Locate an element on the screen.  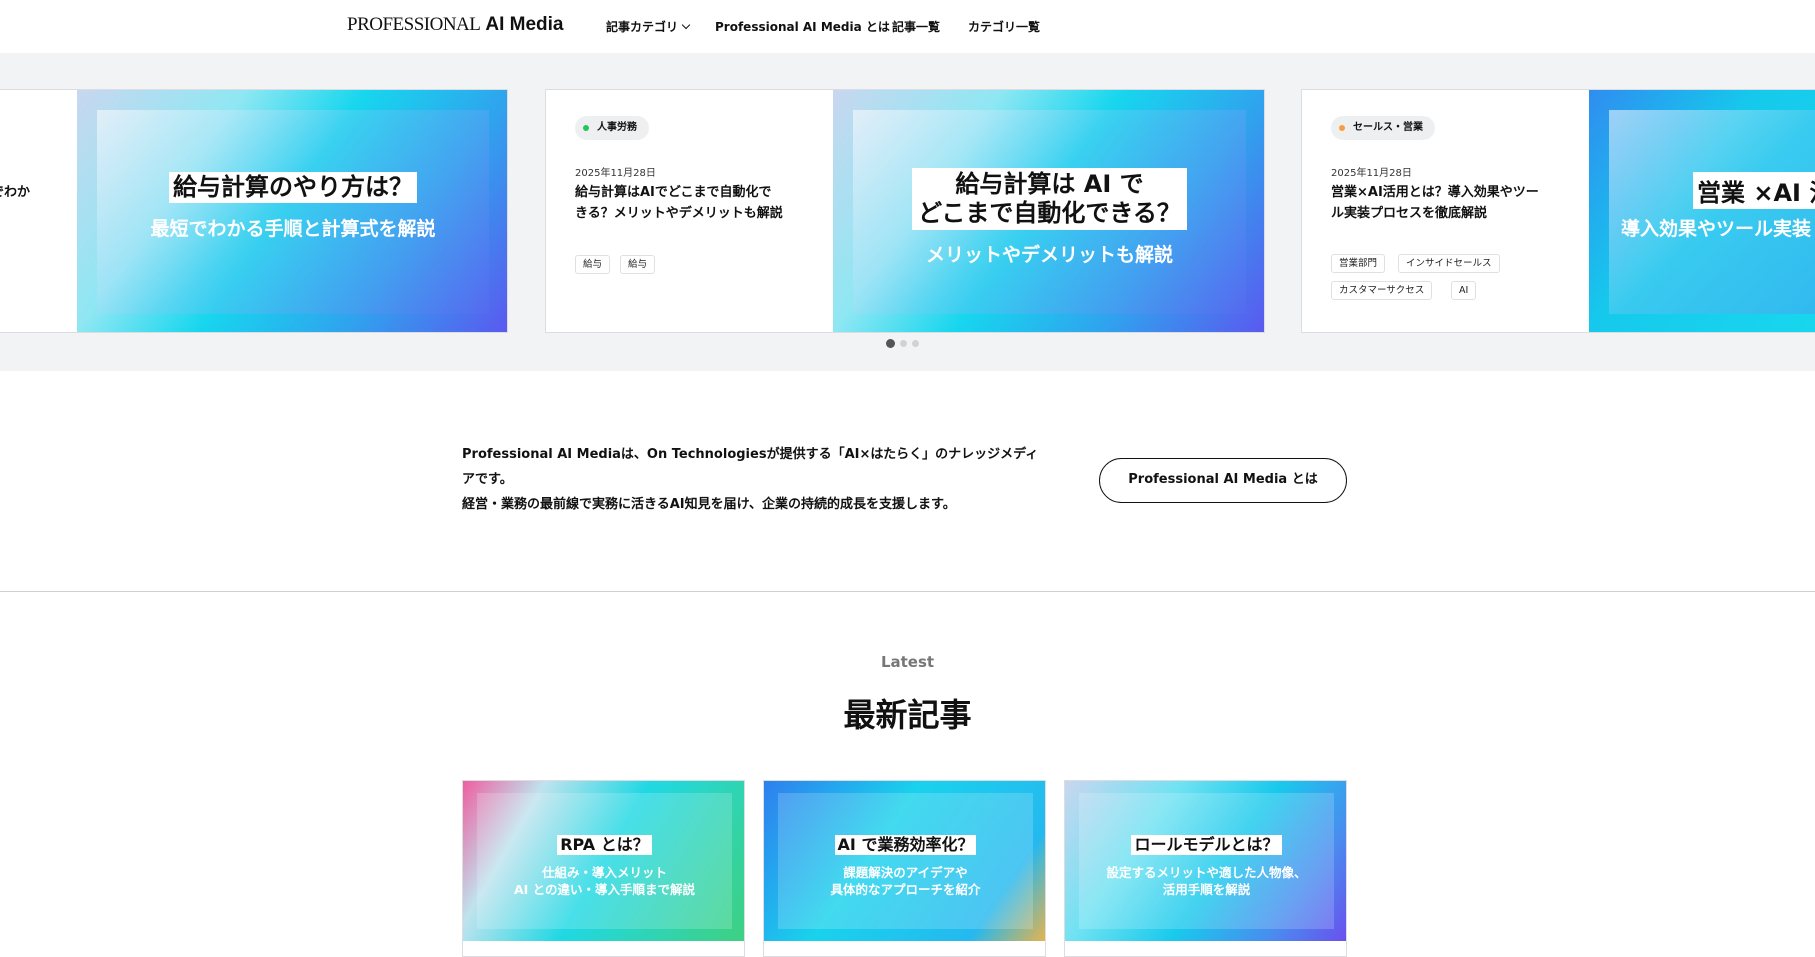
thumb-subtitle: 設定するメリットや適した人物像、 活用手順を解説 is located at coordinates (1206, 881).